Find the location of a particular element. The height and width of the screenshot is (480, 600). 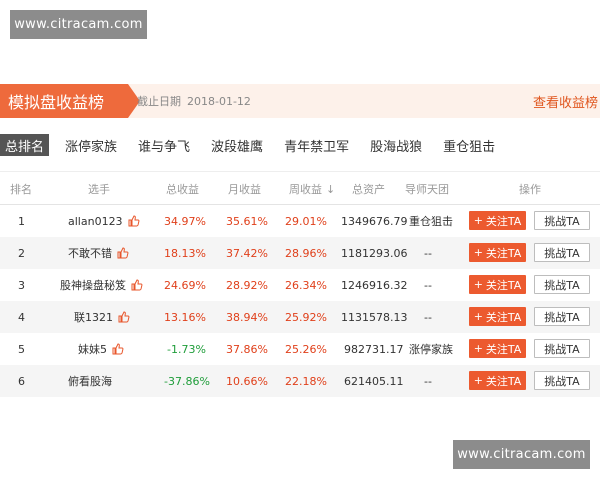

col-week: 周收益 ↓ is located at coordinates (312, 189).